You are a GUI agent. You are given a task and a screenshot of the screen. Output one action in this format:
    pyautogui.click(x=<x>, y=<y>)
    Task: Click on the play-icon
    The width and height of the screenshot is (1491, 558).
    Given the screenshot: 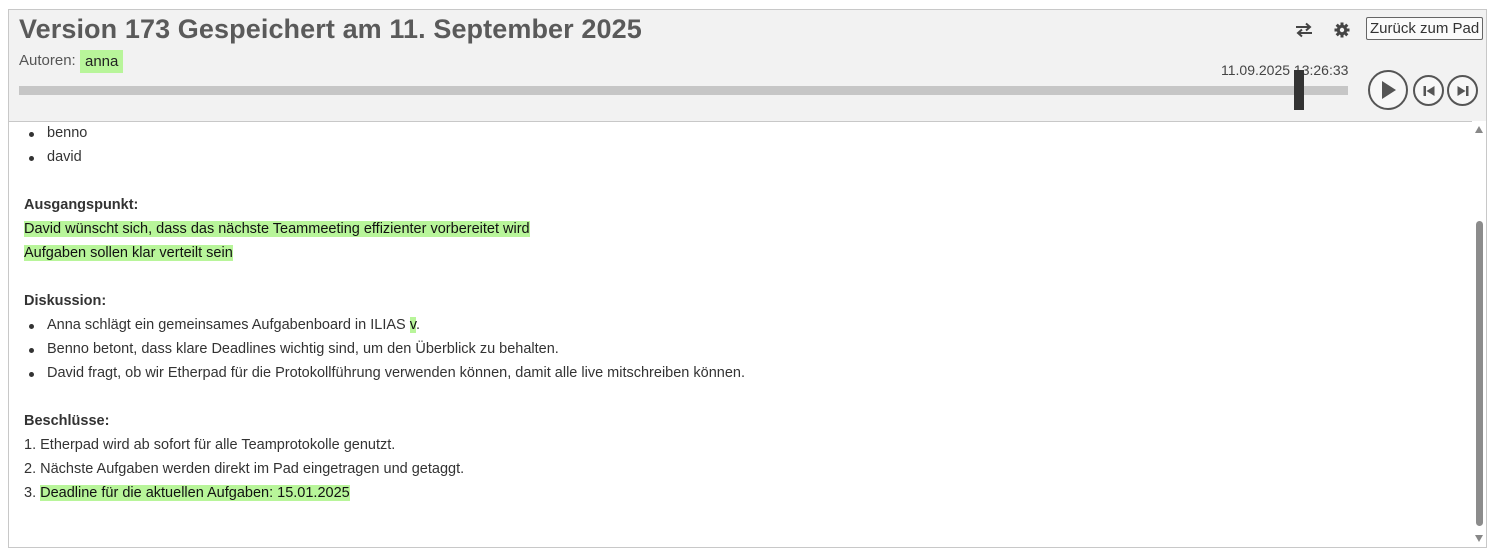 What is the action you would take?
    pyautogui.click(x=1389, y=90)
    